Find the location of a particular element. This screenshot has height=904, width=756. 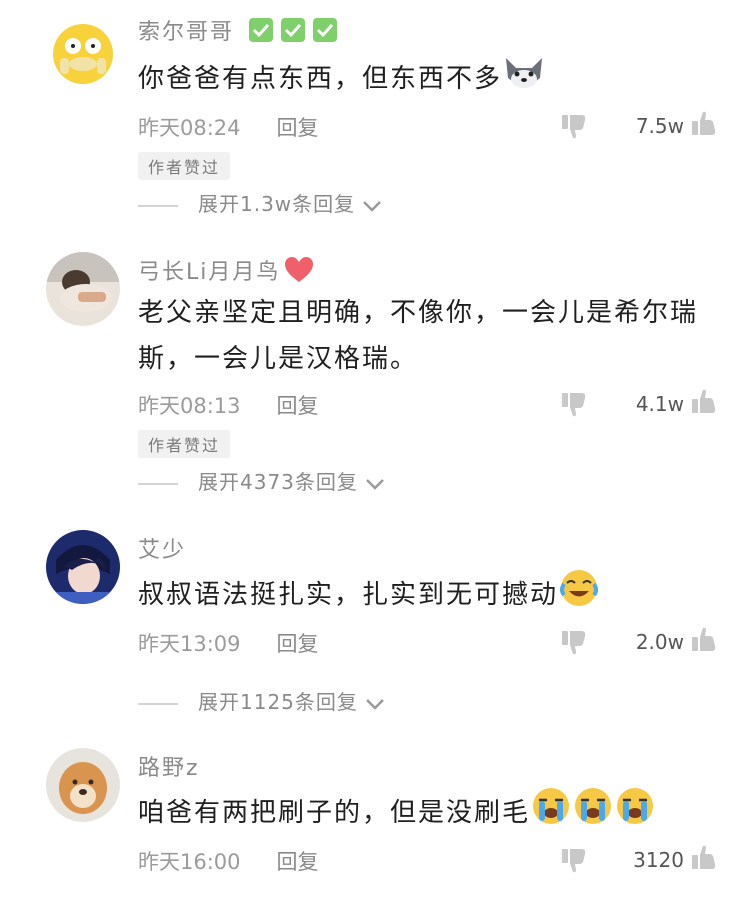

like-count: 3120 is located at coordinates (658, 860).